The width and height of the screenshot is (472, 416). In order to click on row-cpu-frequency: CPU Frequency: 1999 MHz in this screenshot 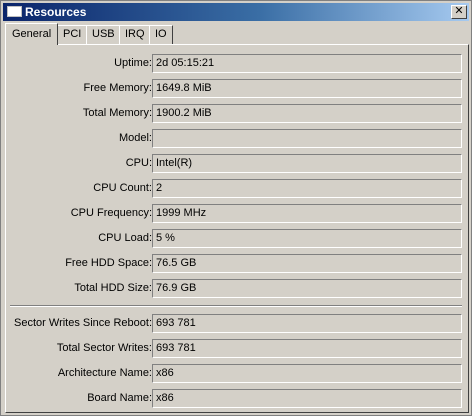, I will do `click(236, 213)`.